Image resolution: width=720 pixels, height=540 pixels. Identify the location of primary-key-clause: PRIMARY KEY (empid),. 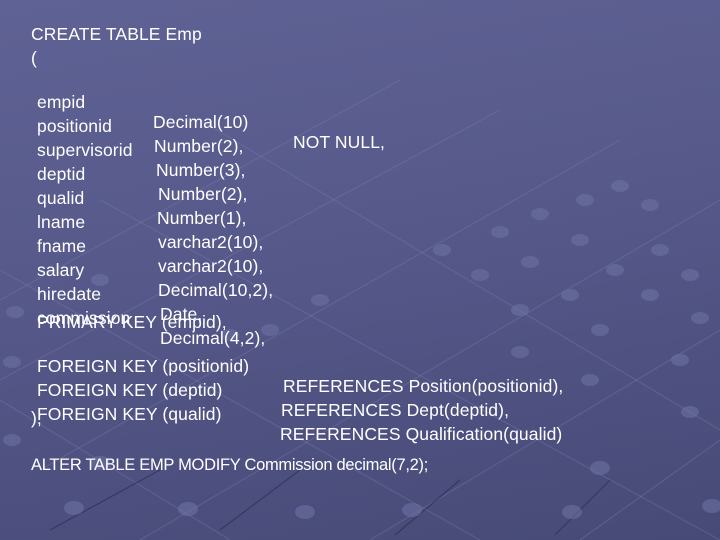
(132, 322).